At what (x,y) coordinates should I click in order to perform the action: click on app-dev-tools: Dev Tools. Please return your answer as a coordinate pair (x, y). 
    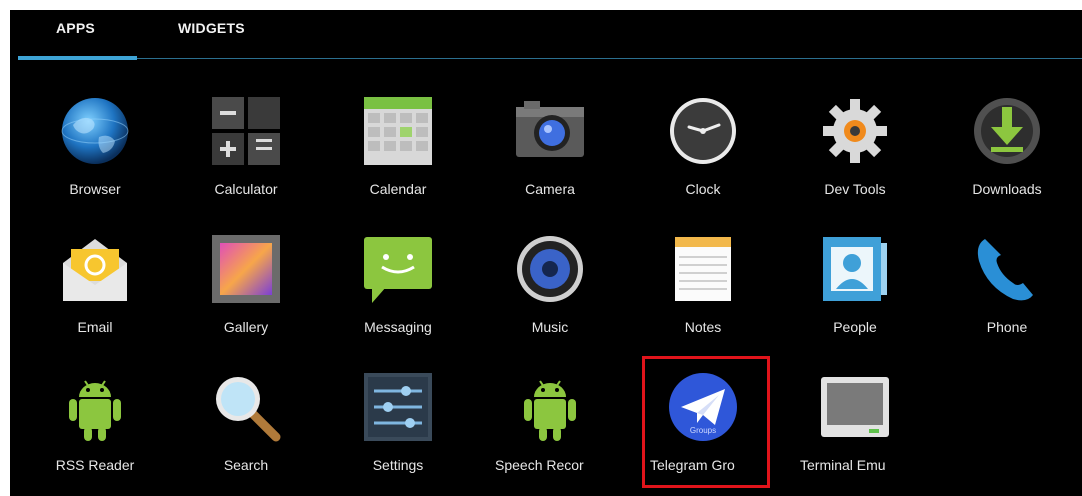
    Looking at the image, I should click on (855, 150).